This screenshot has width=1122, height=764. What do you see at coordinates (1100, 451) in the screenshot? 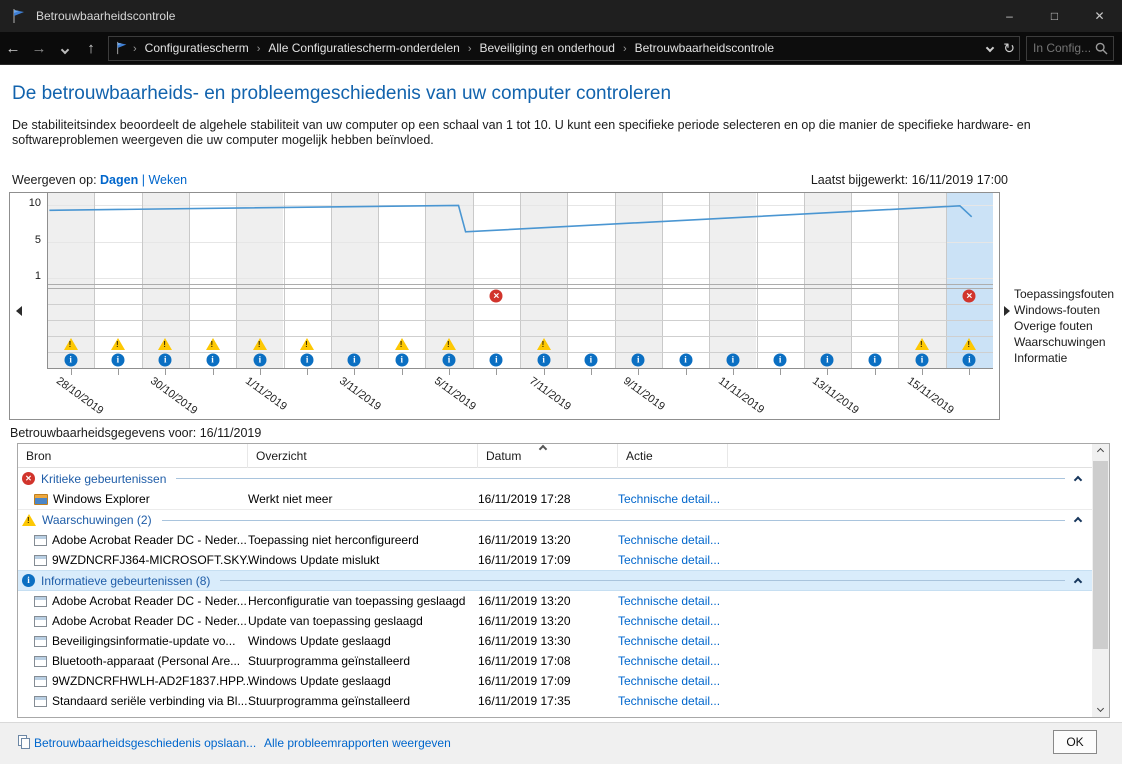
I see `scroll-up-icon` at bounding box center [1100, 451].